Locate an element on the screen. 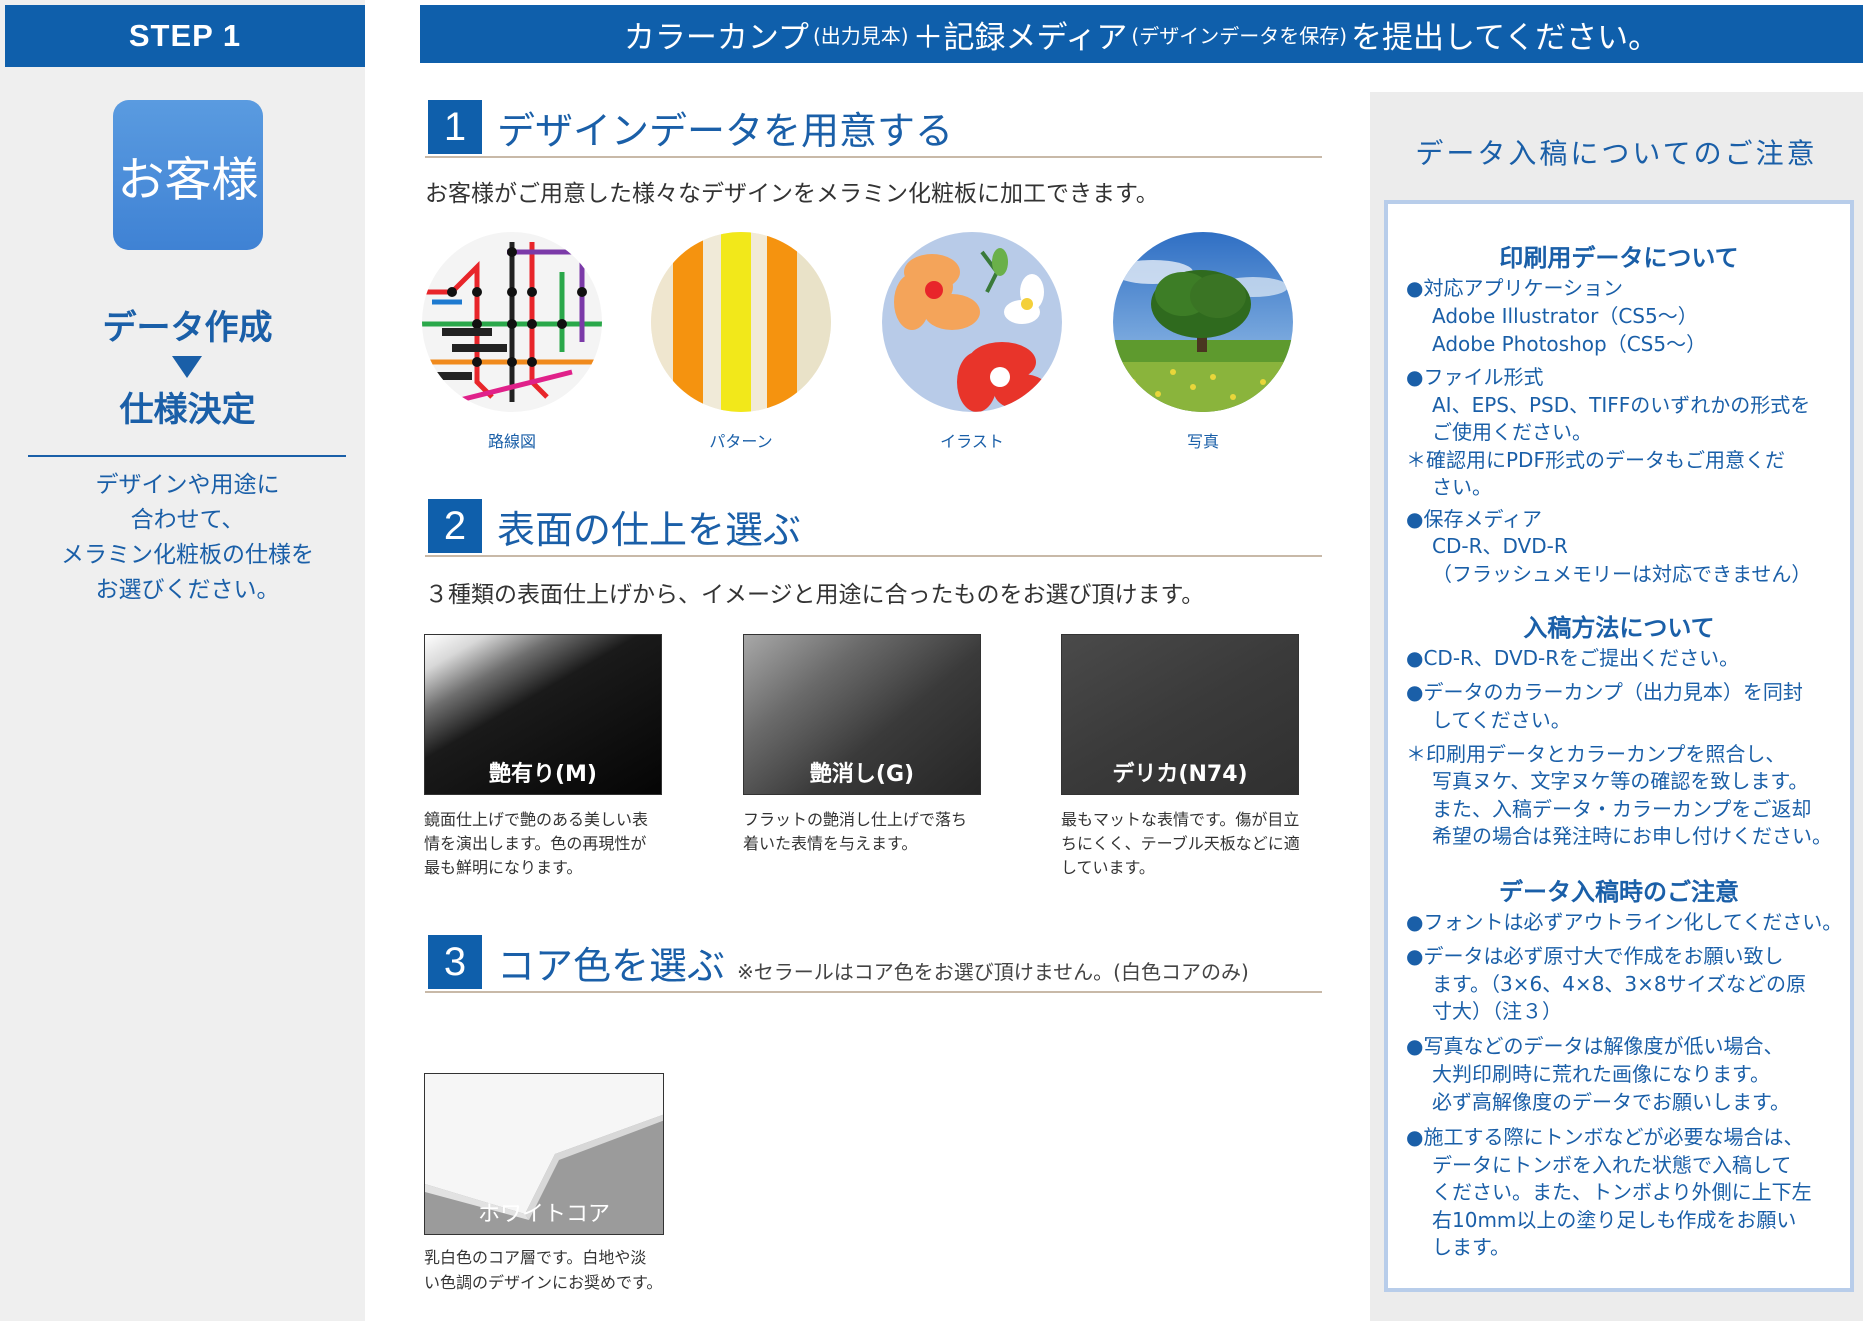  note-line: Adobe Illustrator（CS5〜） is located at coordinates (1565, 316).